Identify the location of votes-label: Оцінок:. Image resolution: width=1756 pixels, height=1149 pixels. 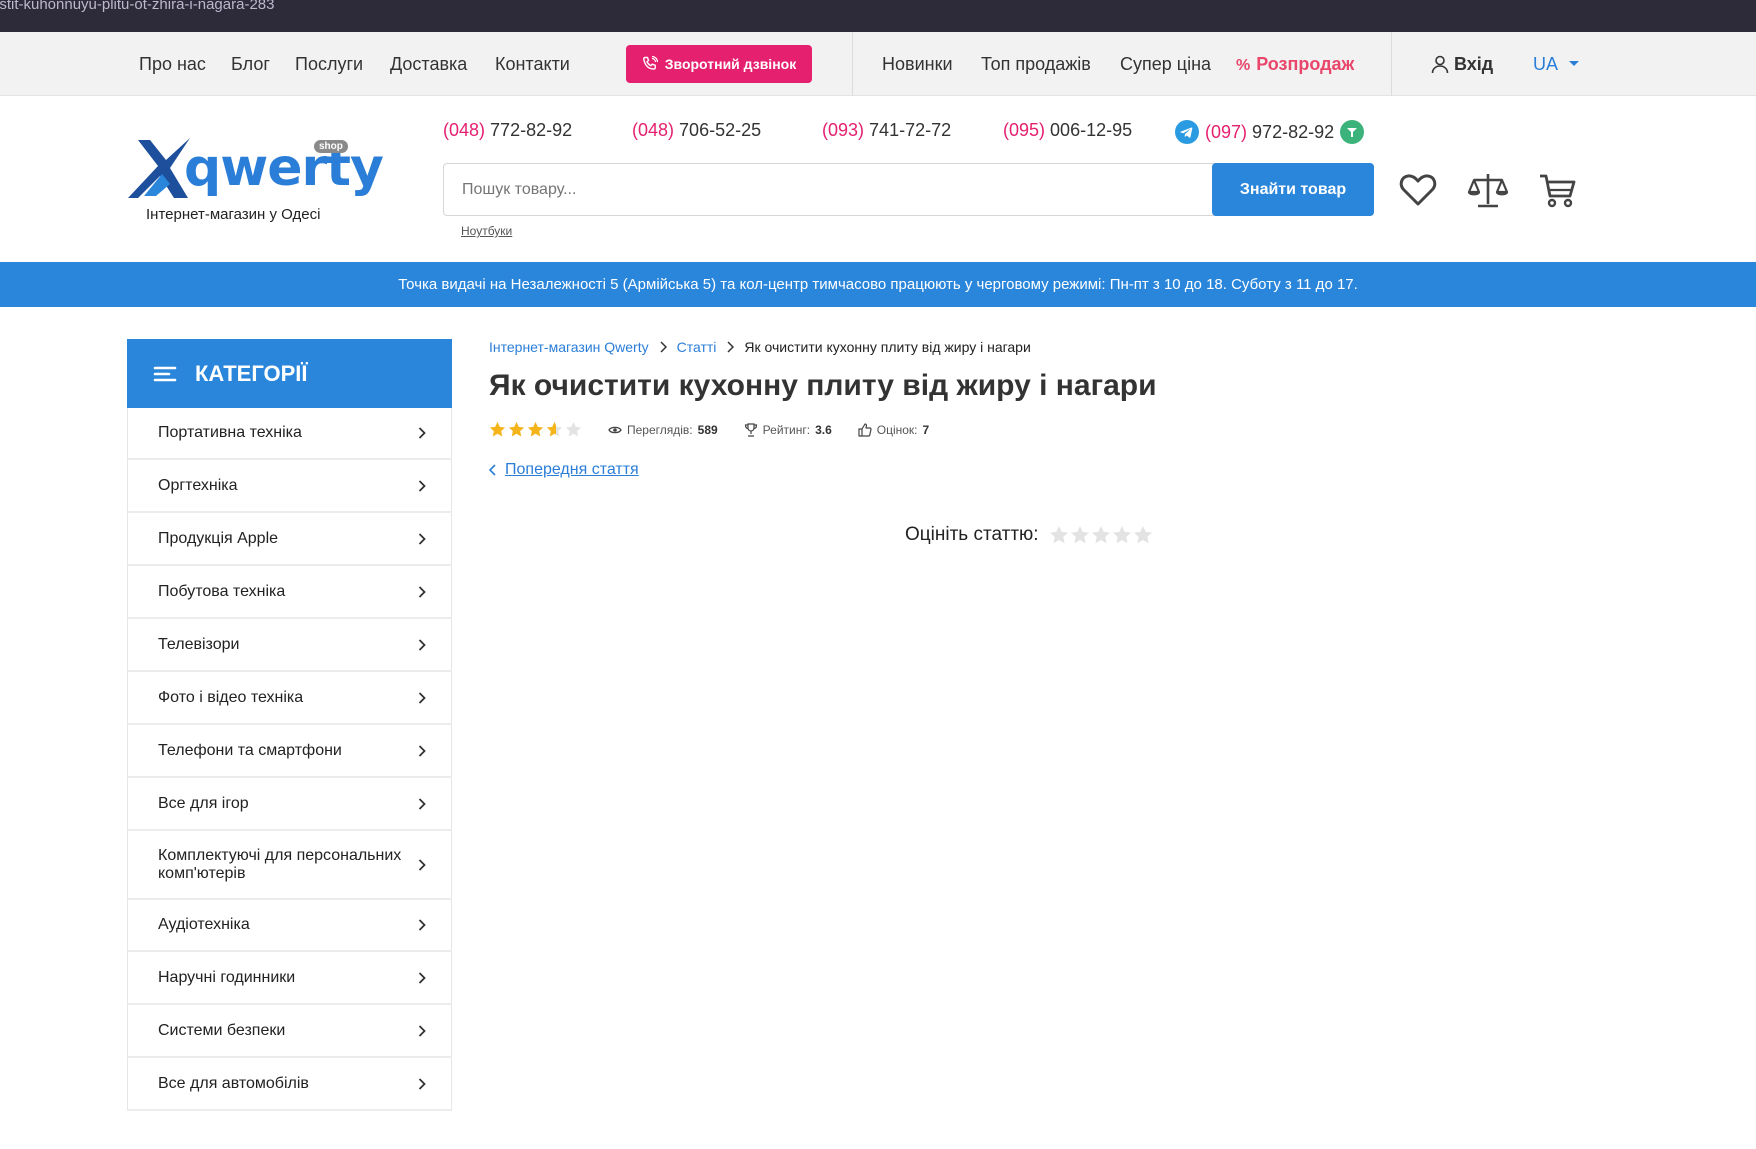
(897, 429).